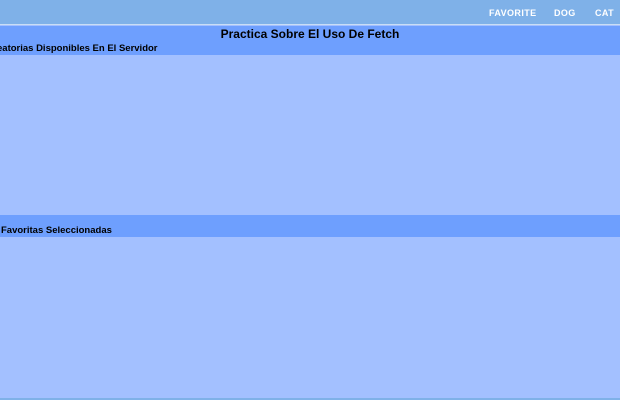  What do you see at coordinates (513, 13) in the screenshot?
I see `nav-link-favorite: FAVORITE` at bounding box center [513, 13].